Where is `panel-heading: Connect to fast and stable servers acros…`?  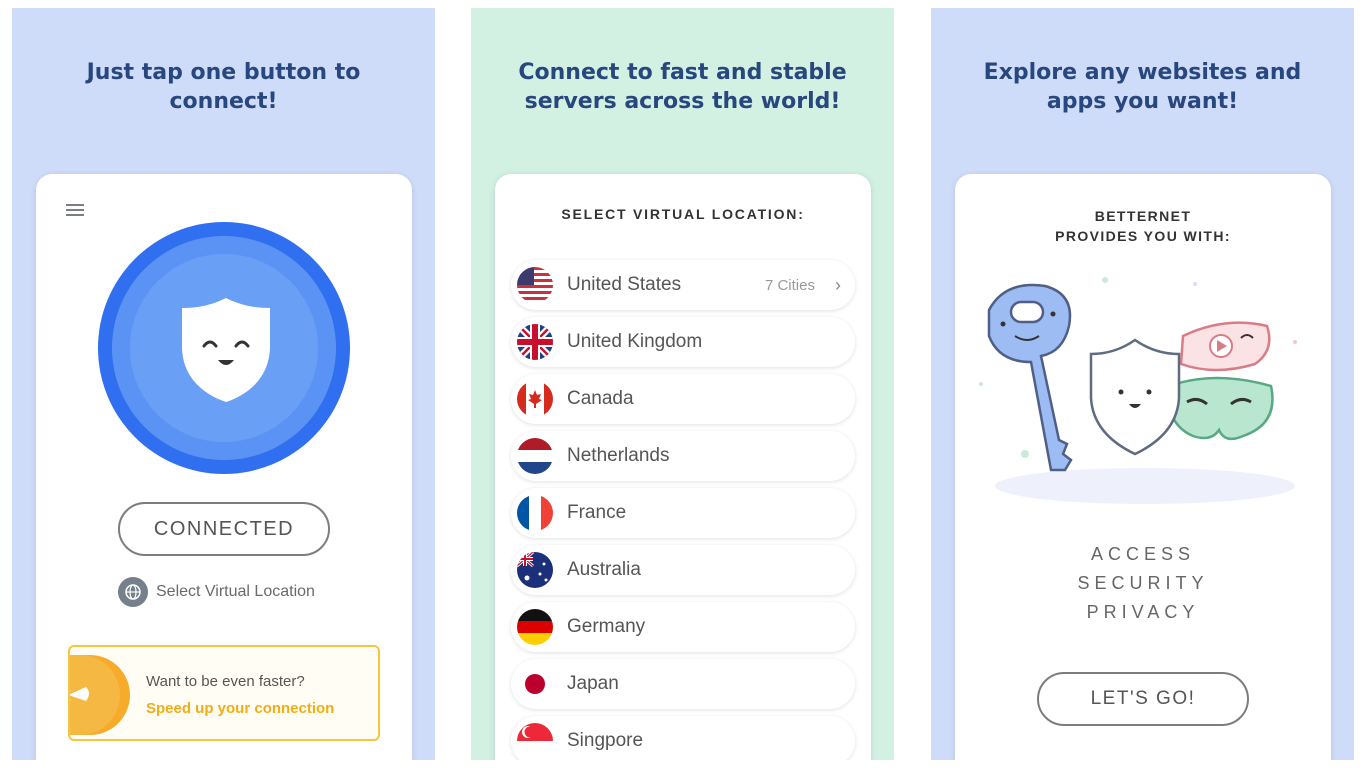 panel-heading: Connect to fast and stable servers acros… is located at coordinates (682, 87).